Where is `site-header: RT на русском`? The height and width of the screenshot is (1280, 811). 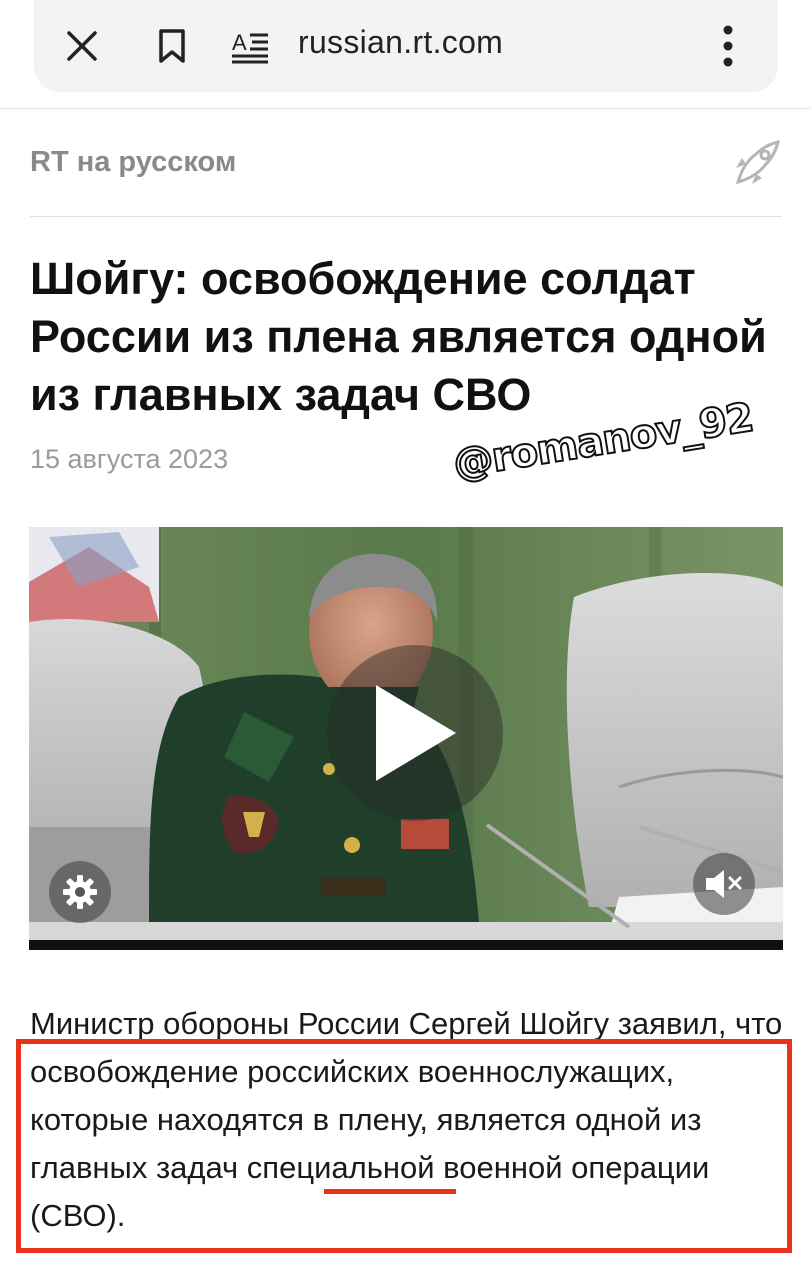
site-header: RT на русском is located at coordinates (406, 173).